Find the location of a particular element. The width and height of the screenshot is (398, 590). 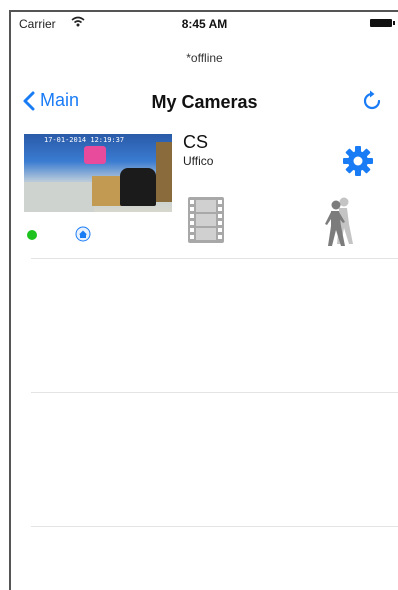

walking-person-icon is located at coordinates (339, 221).